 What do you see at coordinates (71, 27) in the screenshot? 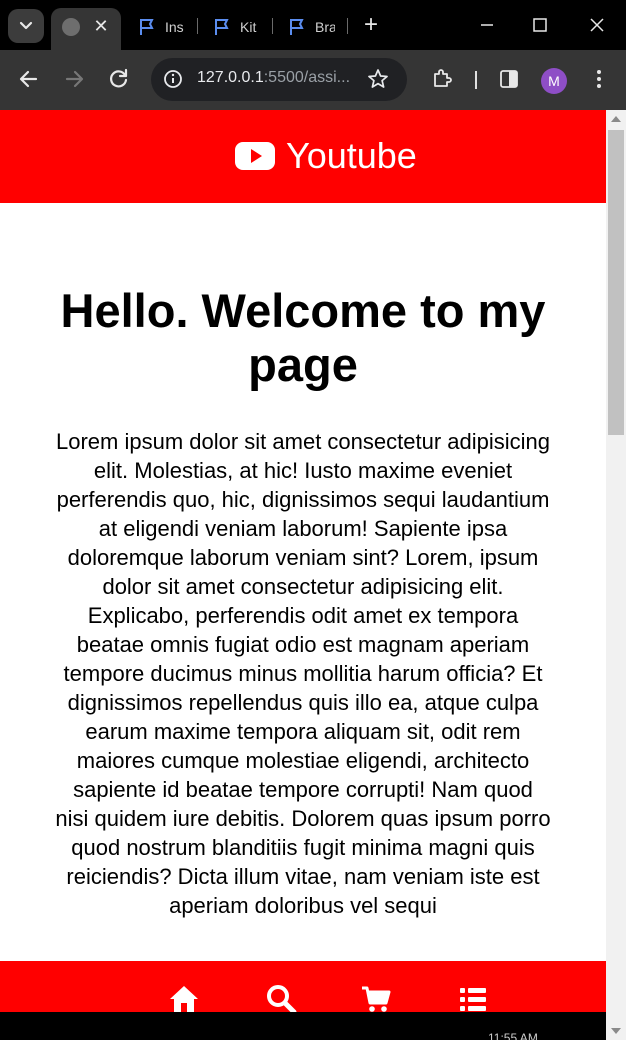
I see `globe-icon` at bounding box center [71, 27].